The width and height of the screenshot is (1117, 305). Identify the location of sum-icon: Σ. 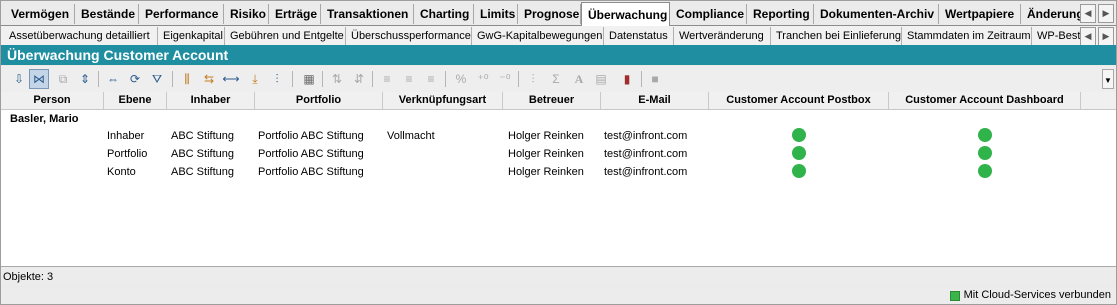
(556, 79).